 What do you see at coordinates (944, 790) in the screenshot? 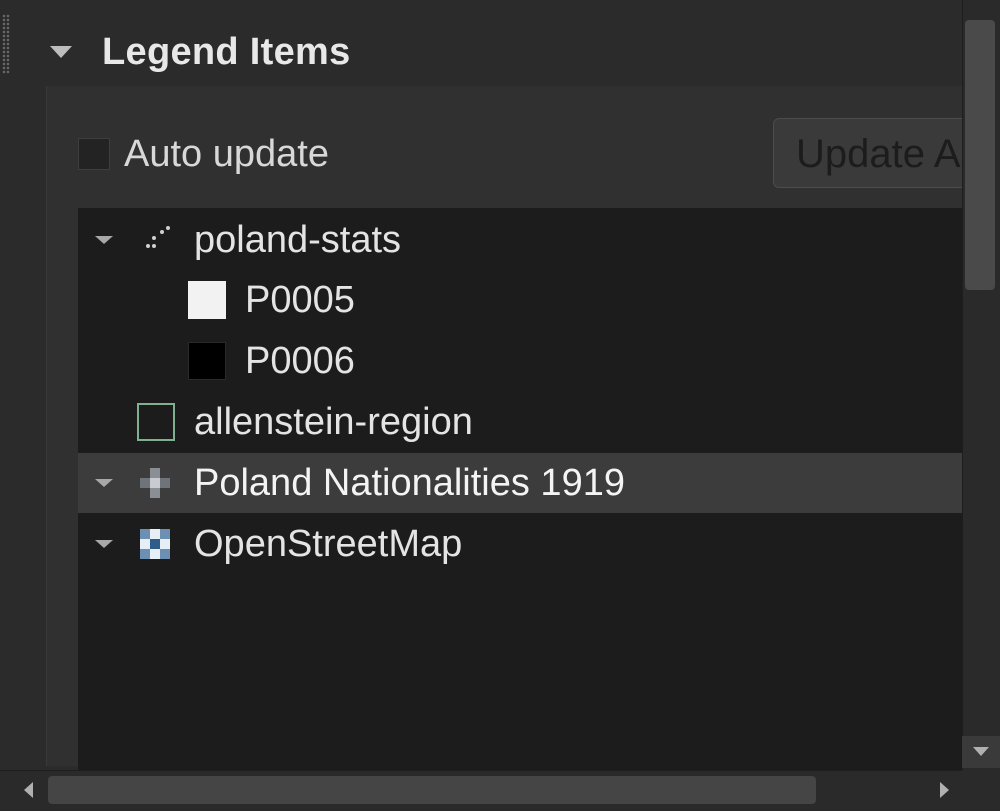
I see `scroll-right-arrow-icon` at bounding box center [944, 790].